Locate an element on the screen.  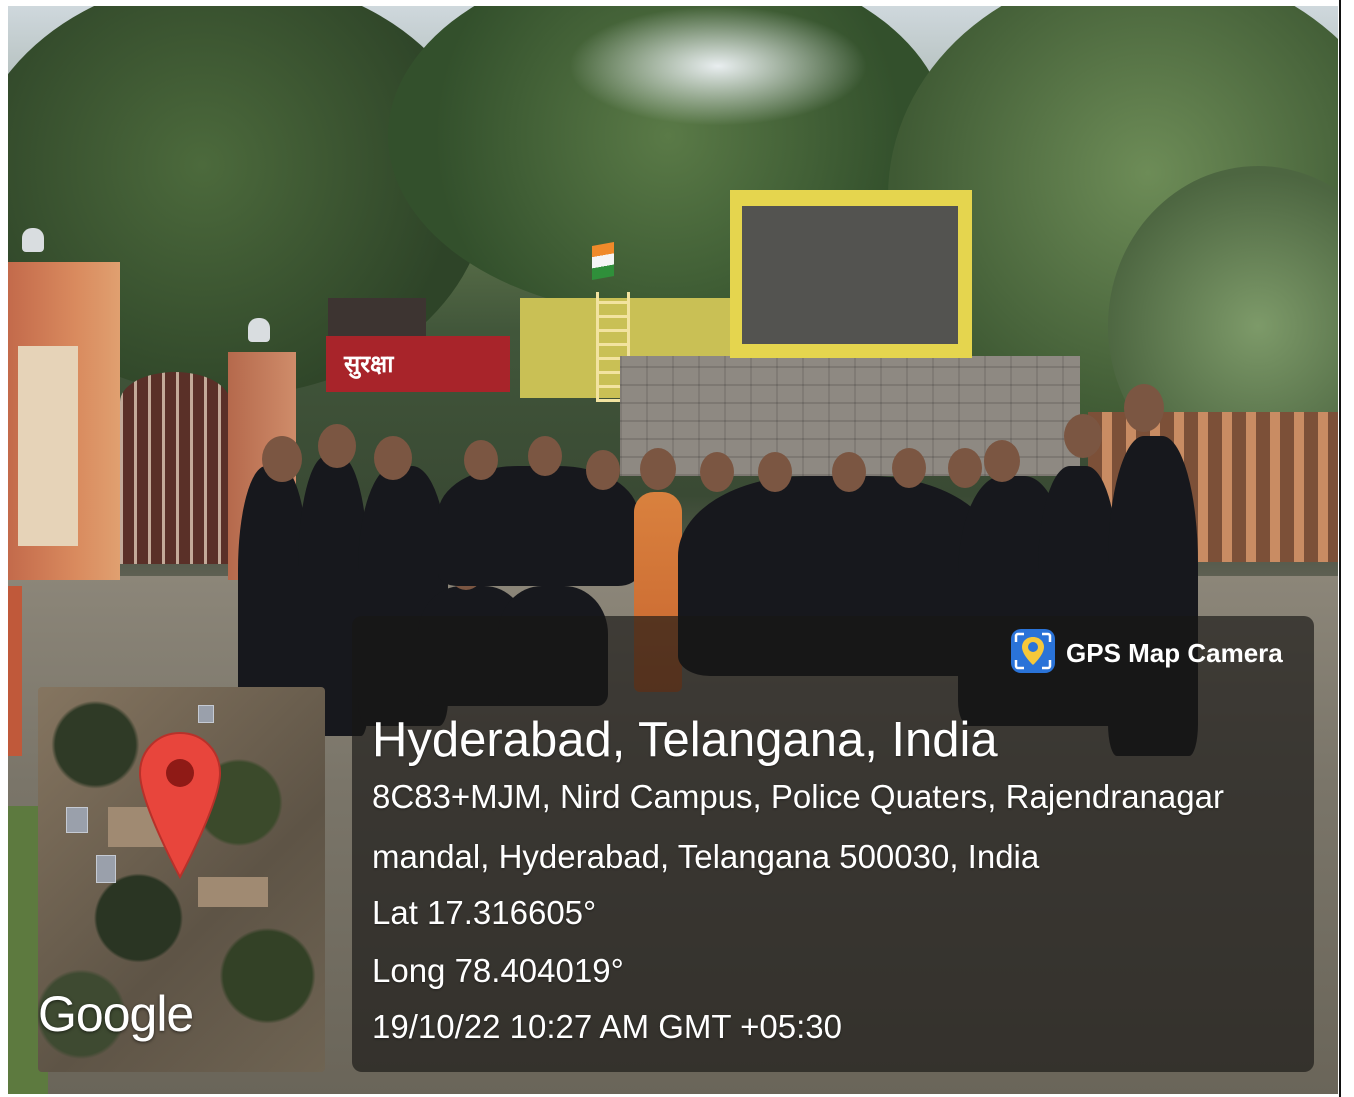
security-signboard-text: सुरक्षा is located at coordinates (369, 364).